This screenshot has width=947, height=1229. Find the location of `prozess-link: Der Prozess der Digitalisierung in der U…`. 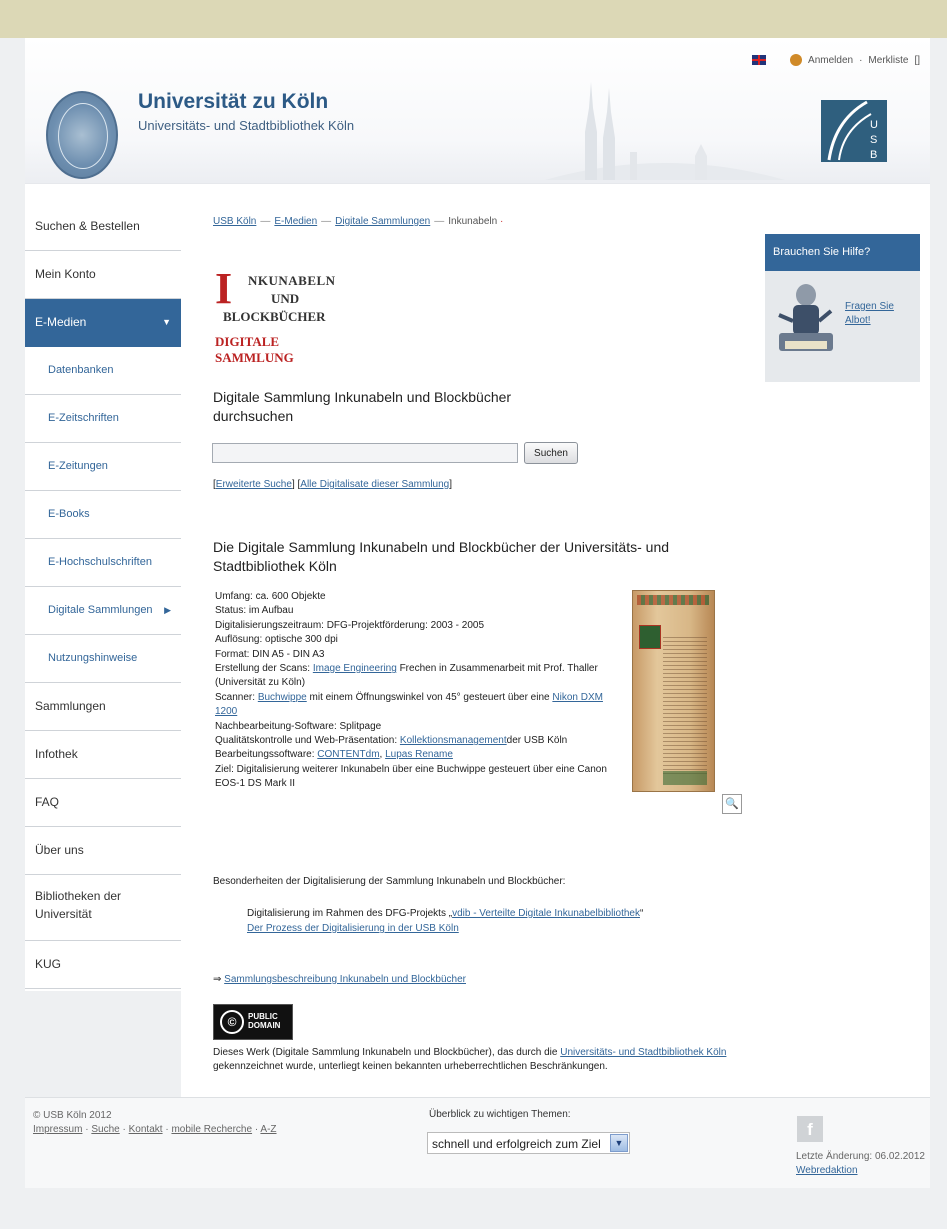

prozess-link: Der Prozess der Digitalisierung in der U… is located at coordinates (353, 928).